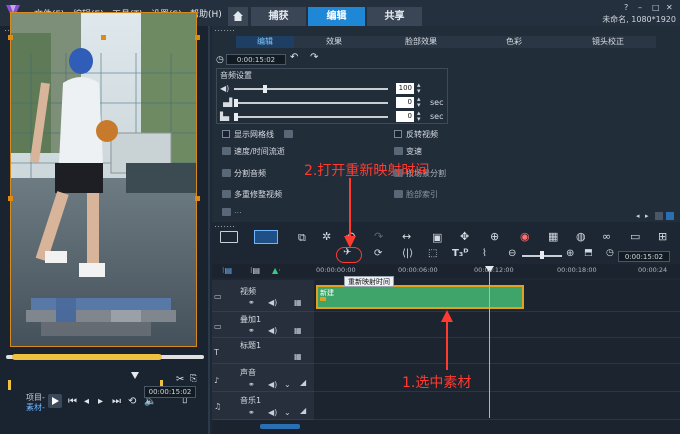 Image resolution: width=680 pixels, height=434 pixels. Describe the element at coordinates (193, 379) in the screenshot. I see `extract-icon: ⎘` at that location.